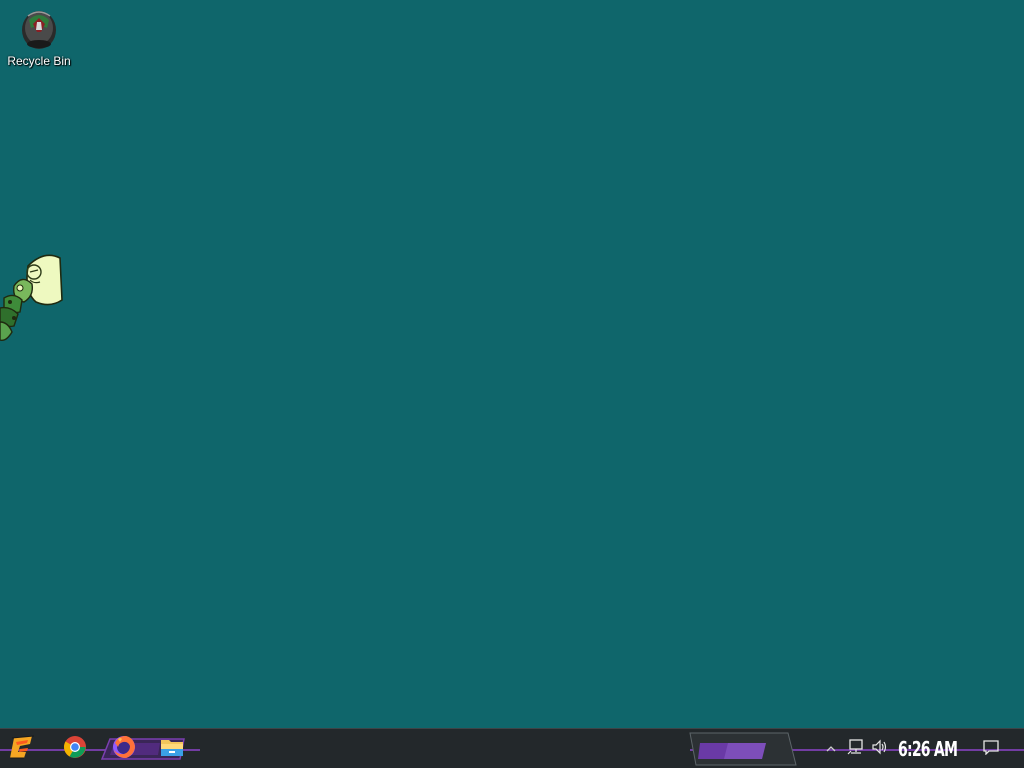 The width and height of the screenshot is (1024, 768). I want to click on file-explorer-taskbar-button, so click(172, 749).